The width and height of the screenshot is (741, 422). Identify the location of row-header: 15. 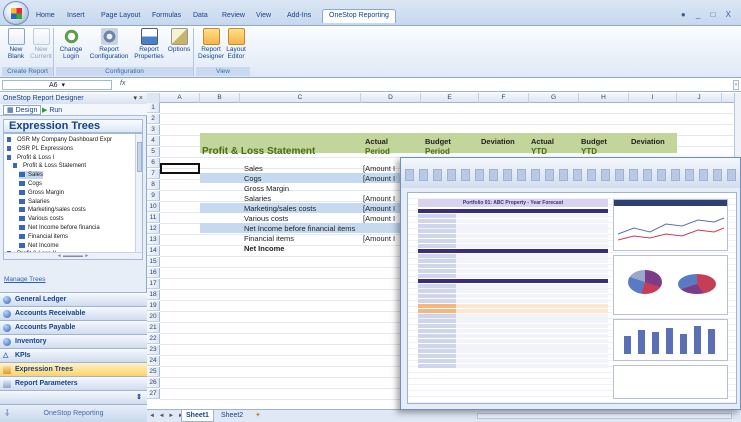
(153, 262).